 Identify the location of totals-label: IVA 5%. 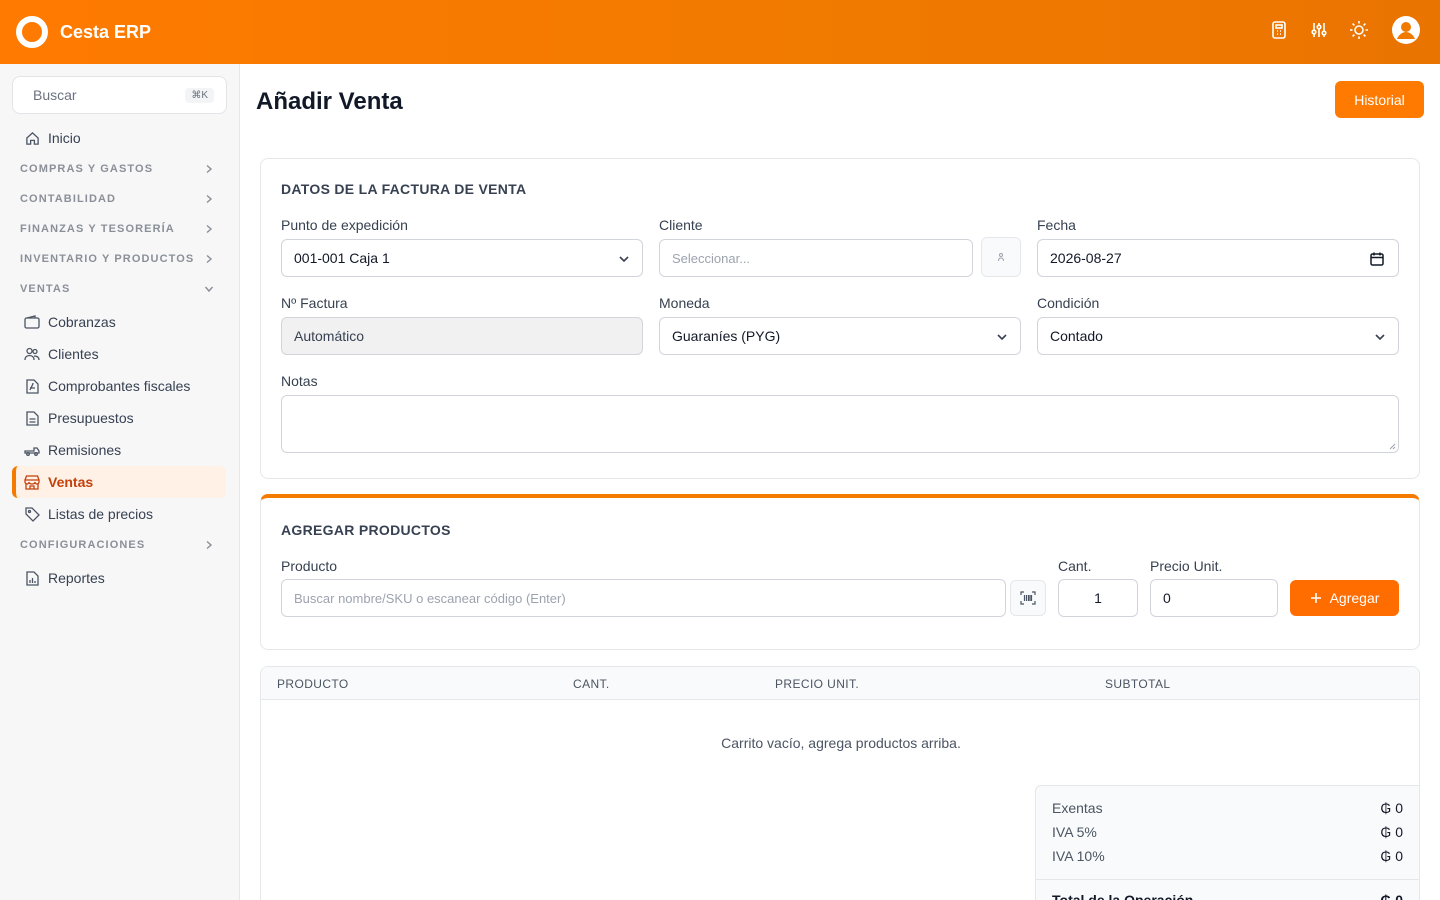
(1074, 832).